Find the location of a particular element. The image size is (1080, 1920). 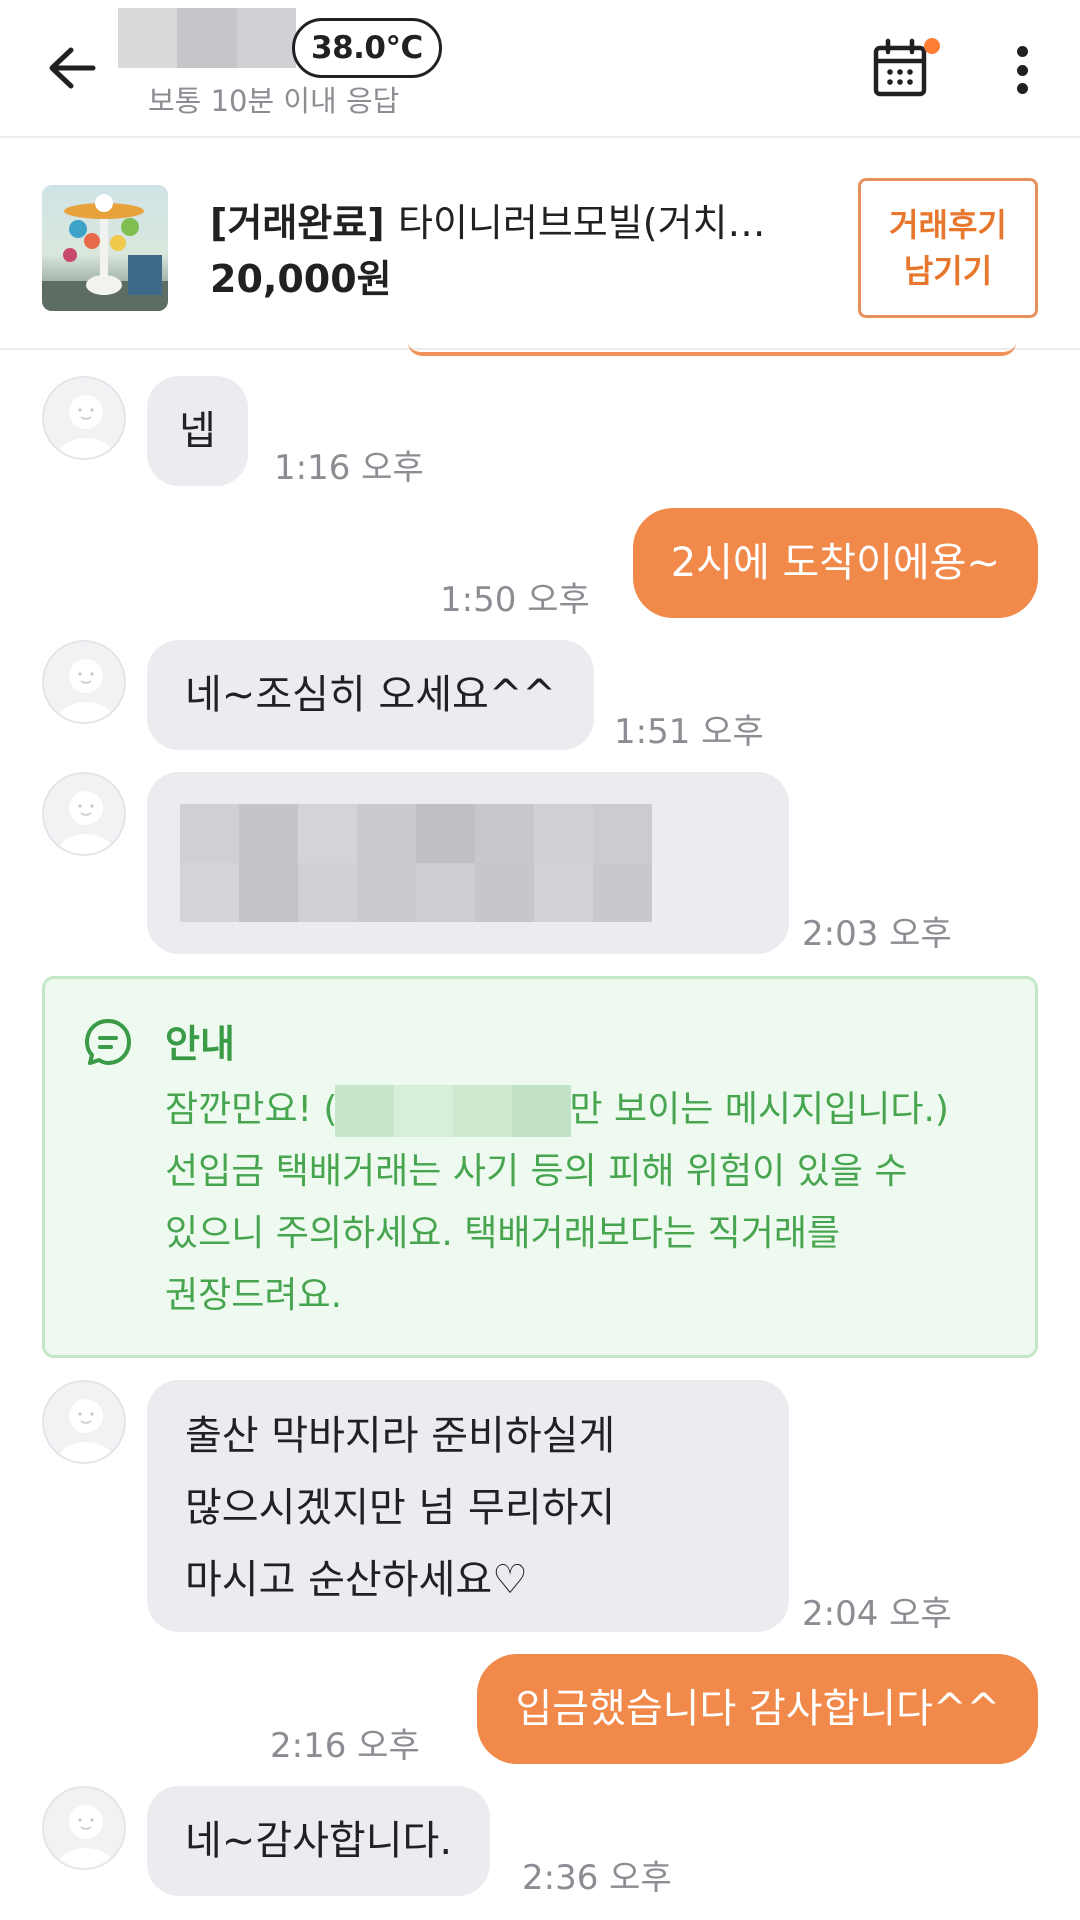

chat-notice-icon is located at coordinates (108, 1042).